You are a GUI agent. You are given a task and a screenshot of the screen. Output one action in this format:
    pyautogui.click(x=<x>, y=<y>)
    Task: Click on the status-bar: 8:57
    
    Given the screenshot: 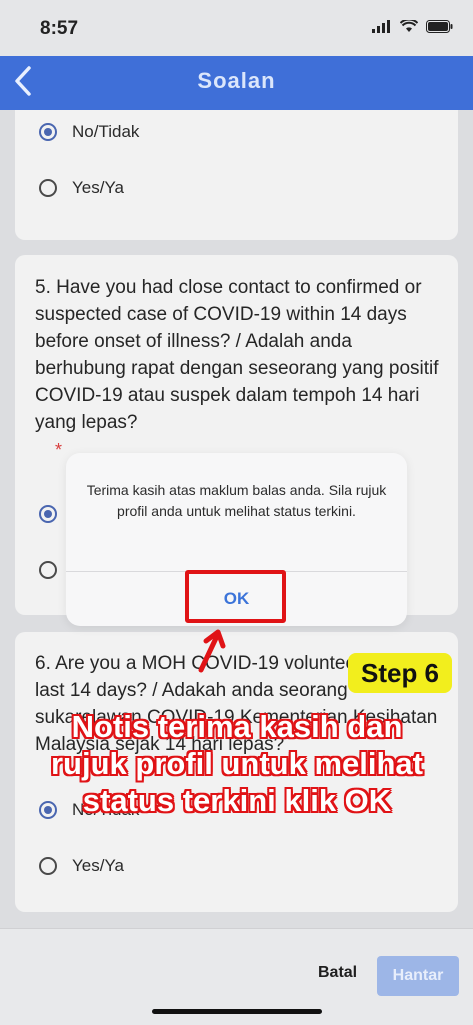 What is the action you would take?
    pyautogui.click(x=236, y=28)
    